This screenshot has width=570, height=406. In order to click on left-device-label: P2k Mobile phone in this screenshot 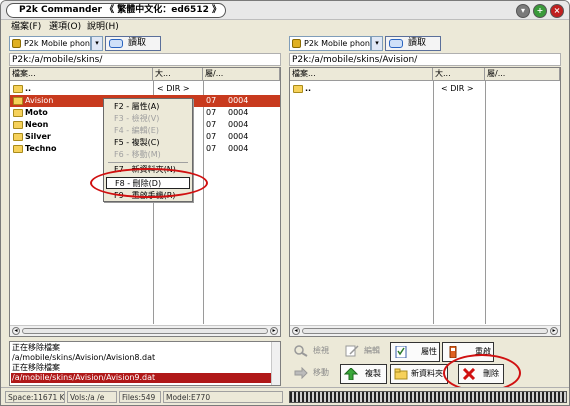, I will do `click(57, 43)`.